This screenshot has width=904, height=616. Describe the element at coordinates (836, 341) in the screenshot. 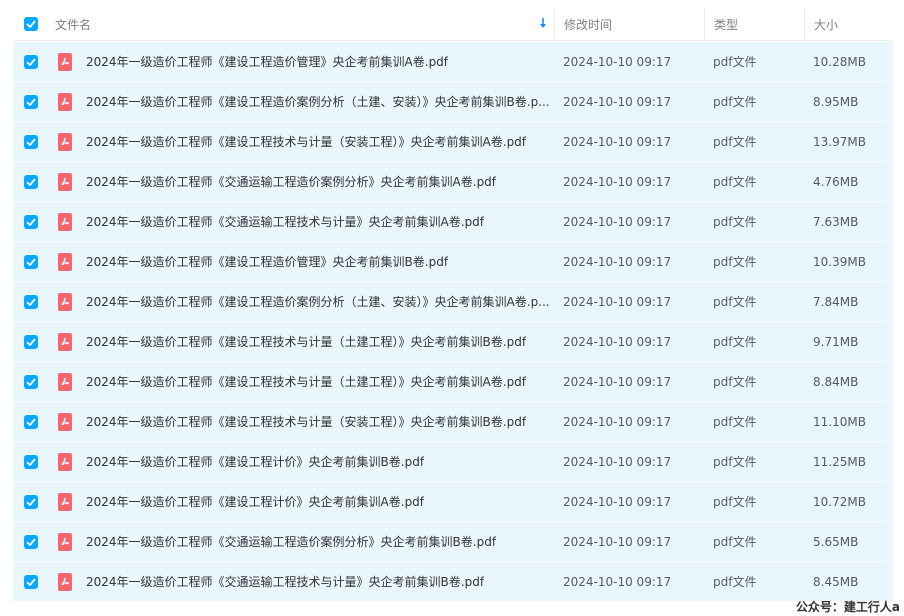

I see `file-size: 9.71MB` at that location.